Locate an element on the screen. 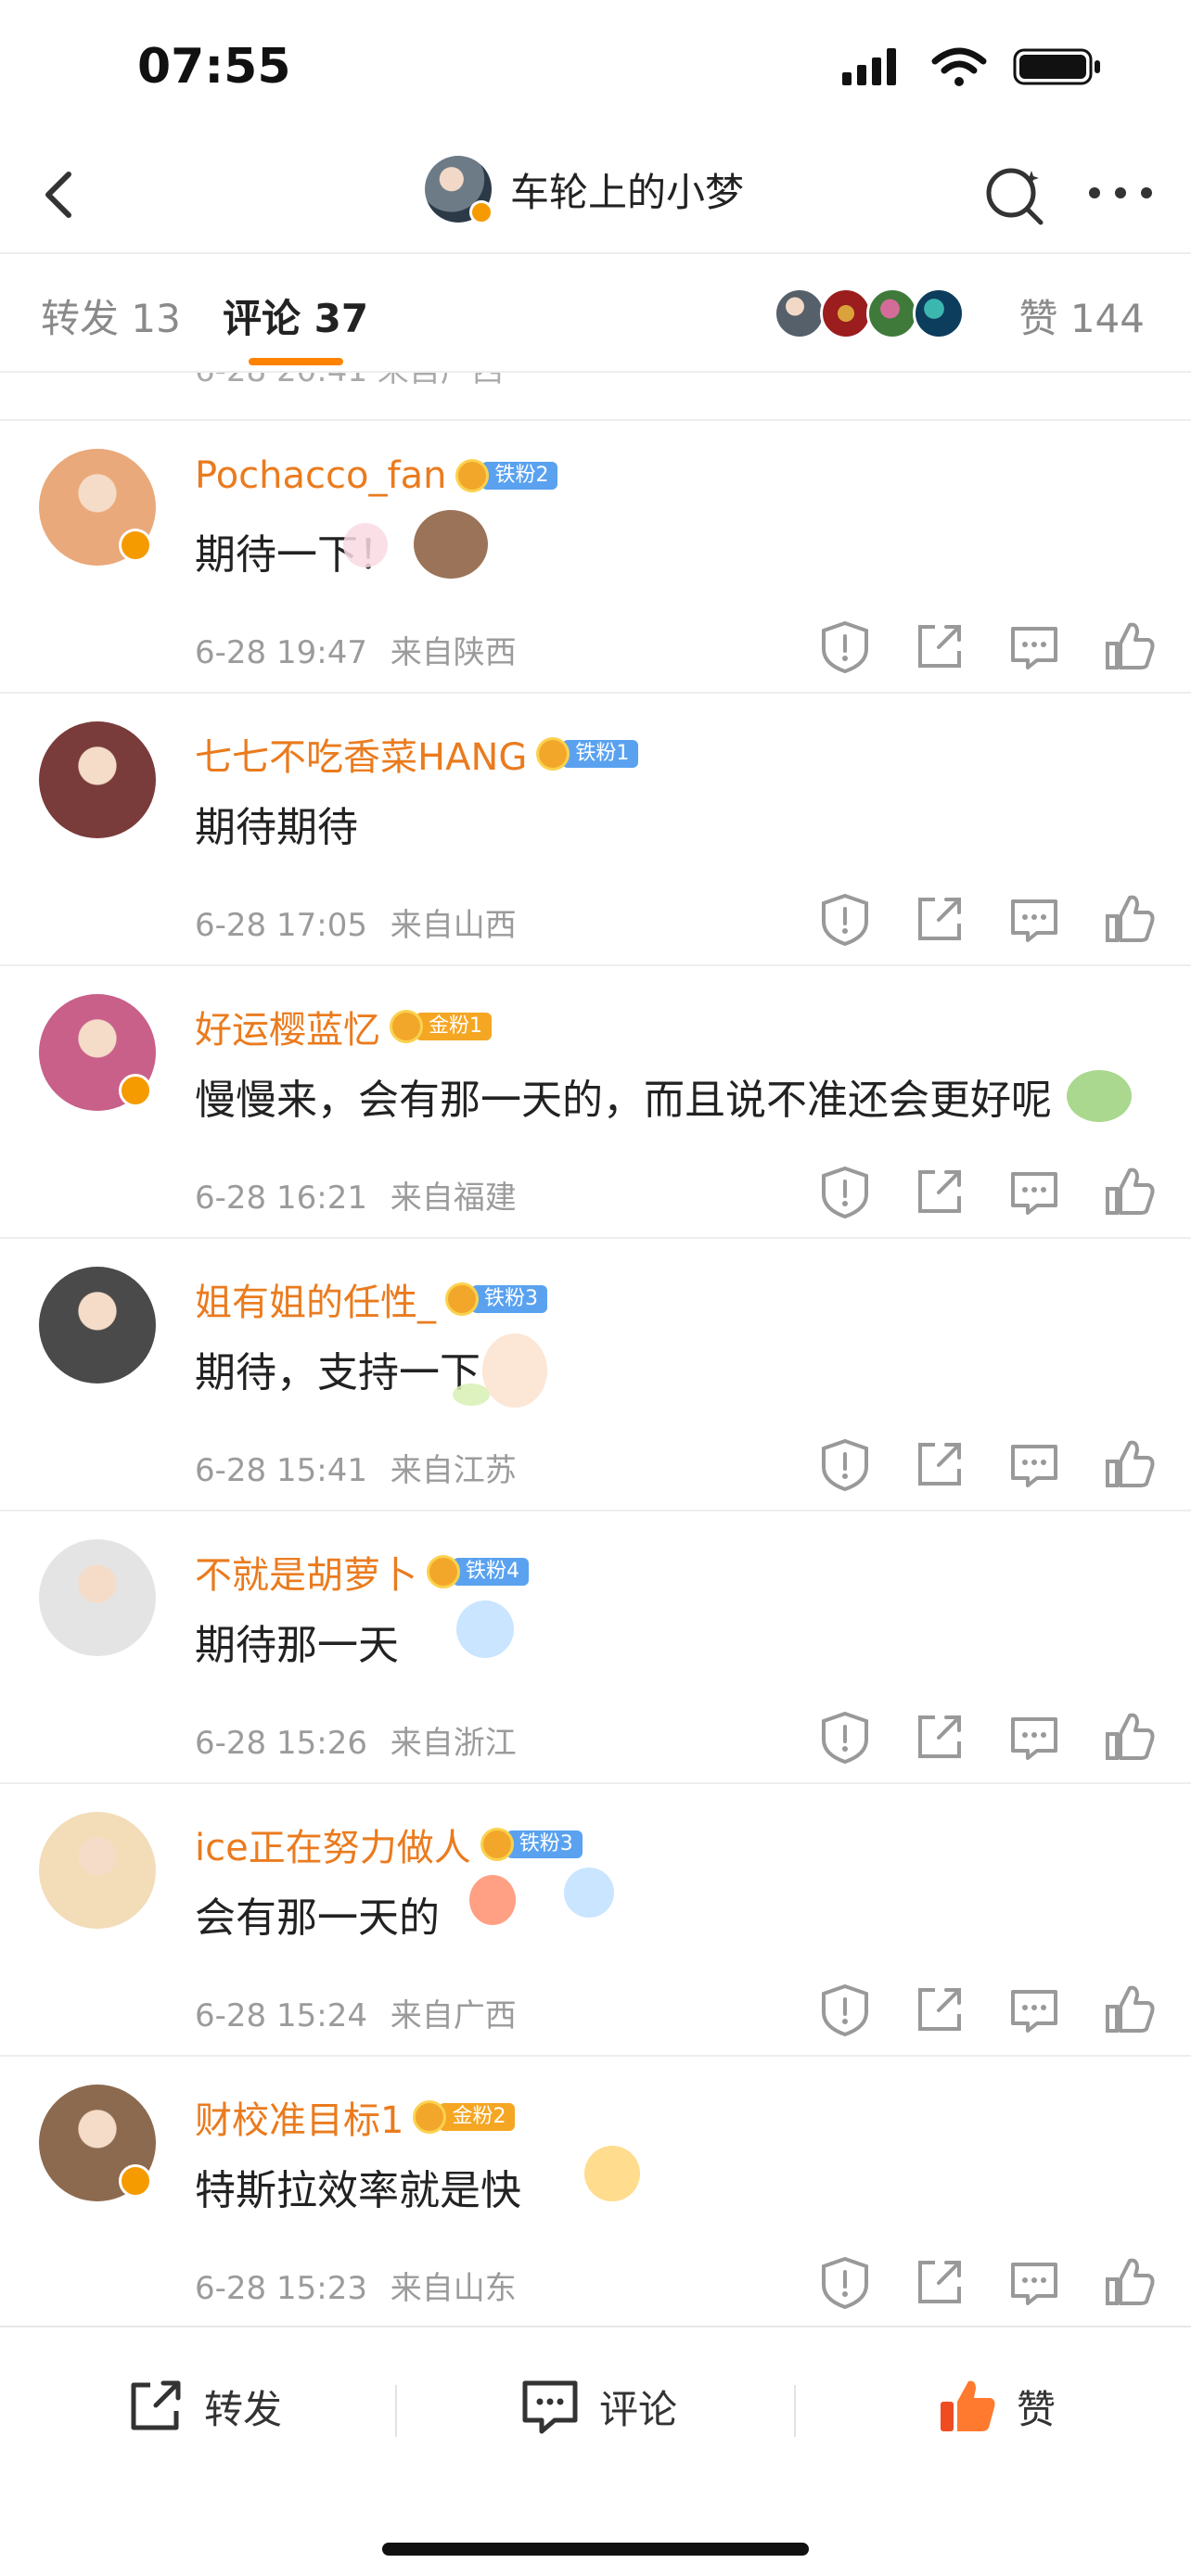 This screenshot has height=2576, width=1191. username-text: 不就是胡萝卜 is located at coordinates (306, 1572).